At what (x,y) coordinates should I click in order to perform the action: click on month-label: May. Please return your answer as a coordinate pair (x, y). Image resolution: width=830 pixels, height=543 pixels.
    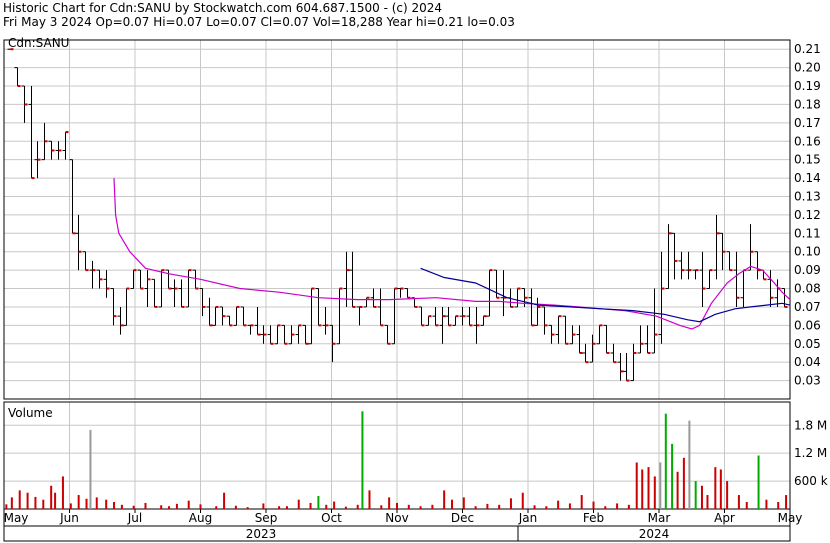
    Looking at the image, I should click on (16, 518).